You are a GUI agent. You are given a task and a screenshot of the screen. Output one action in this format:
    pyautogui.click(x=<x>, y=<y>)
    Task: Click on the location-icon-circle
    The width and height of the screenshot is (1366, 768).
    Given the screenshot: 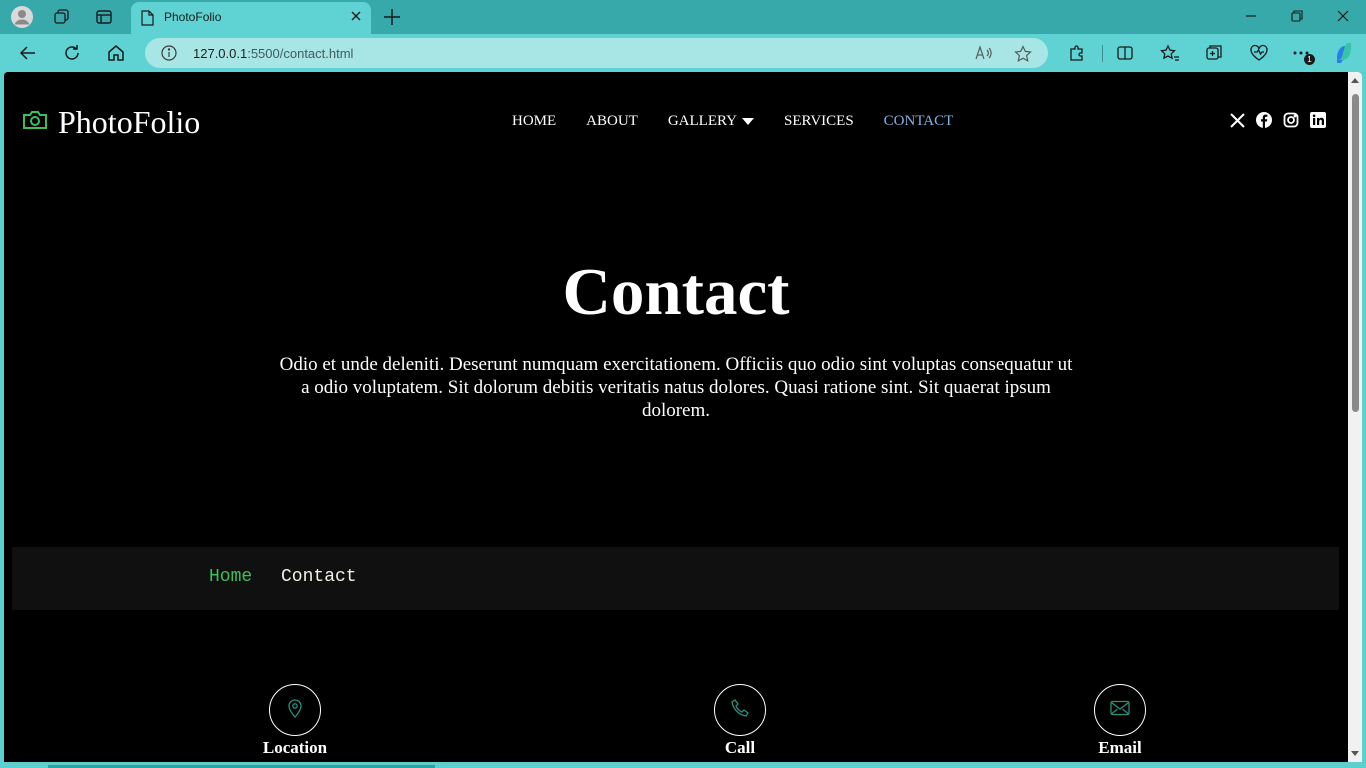 What is the action you would take?
    pyautogui.click(x=295, y=710)
    